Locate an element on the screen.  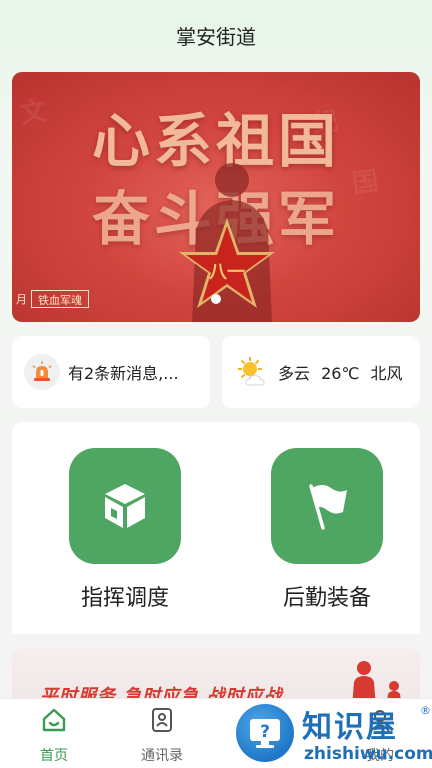
contact-card-icon is located at coordinates (162, 720).